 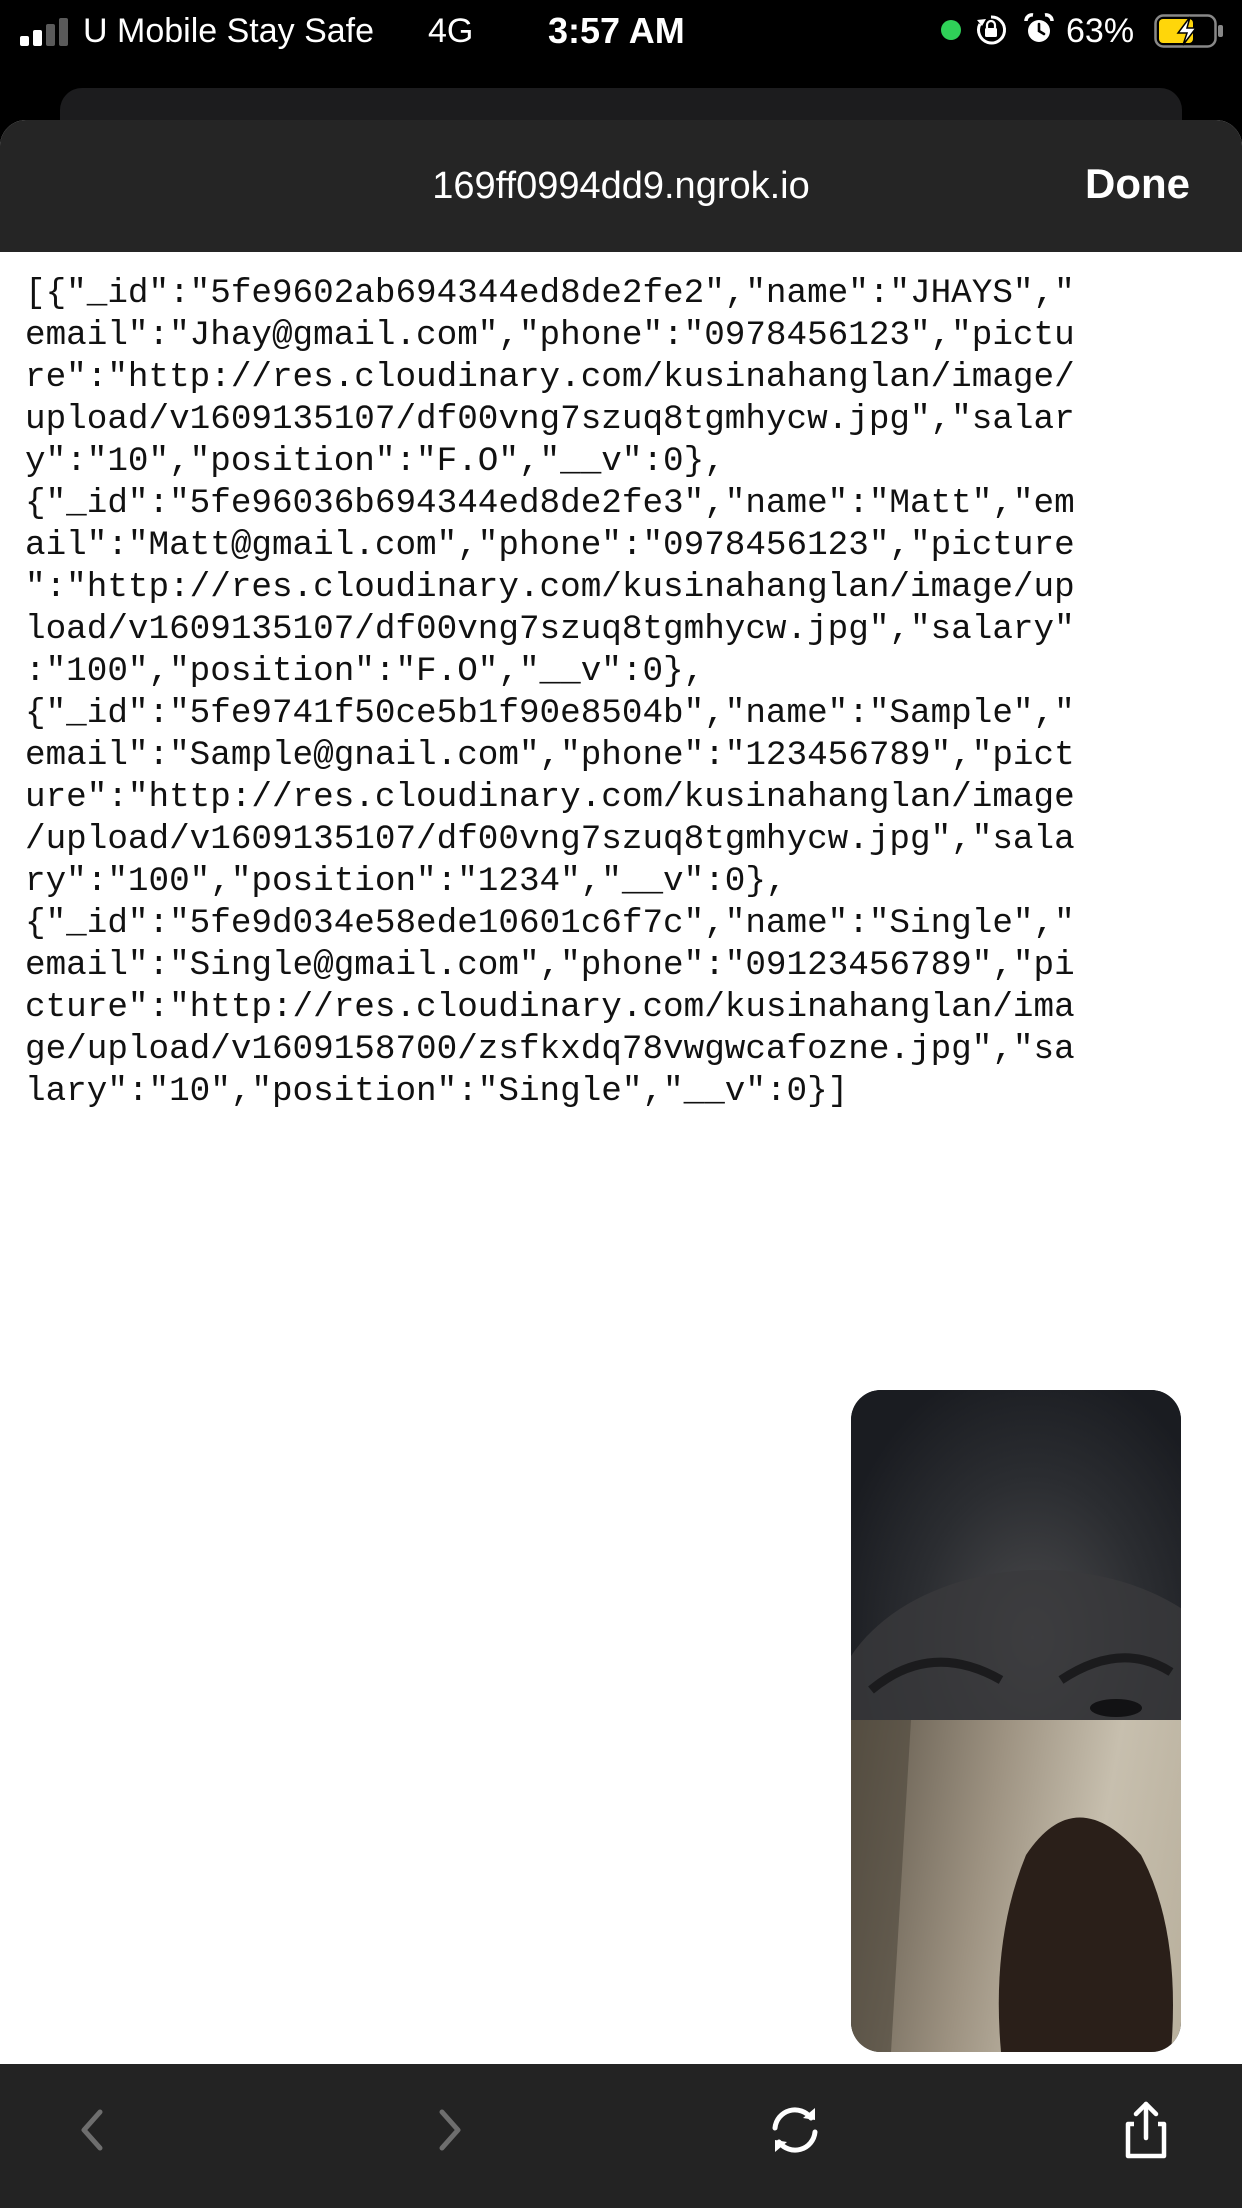 I want to click on browser-toolbar, so click(x=621, y=2136).